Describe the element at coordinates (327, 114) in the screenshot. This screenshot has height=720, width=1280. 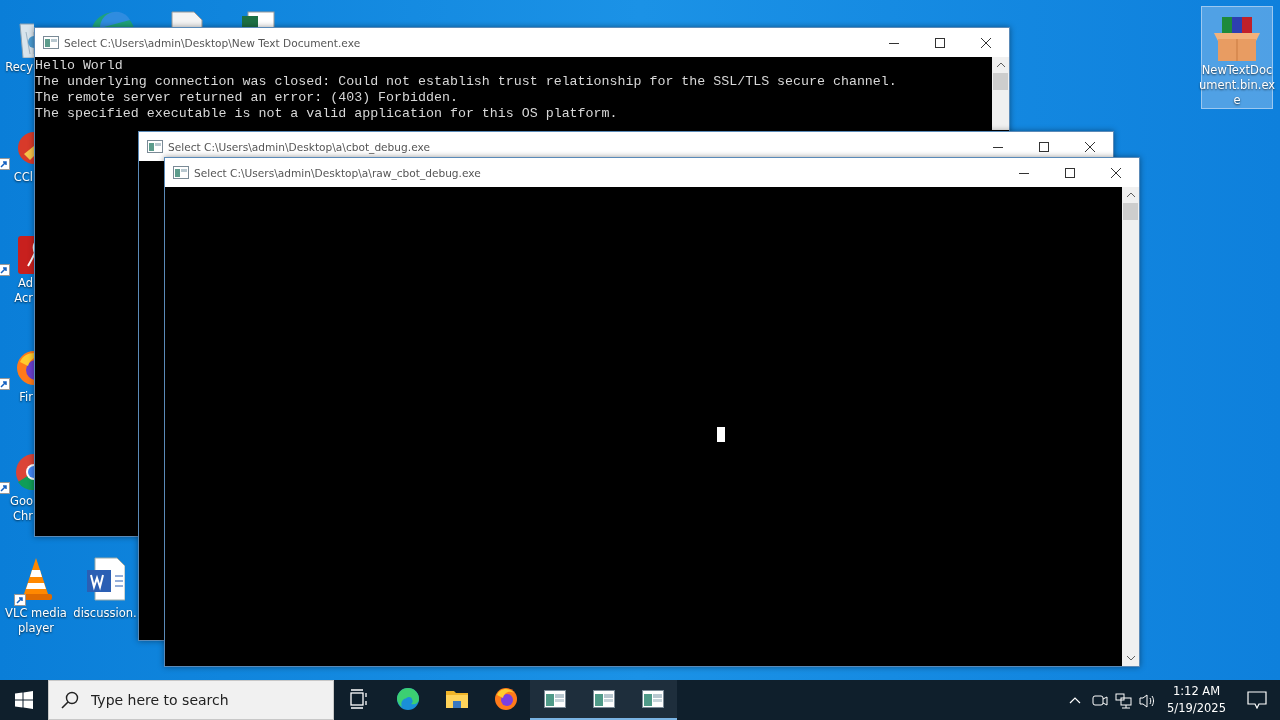
I see `console-line: The specified executable is not a valid application for this OS platform.` at that location.